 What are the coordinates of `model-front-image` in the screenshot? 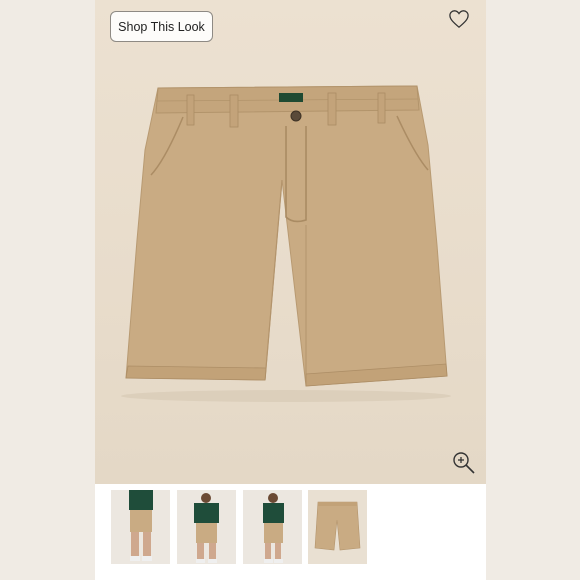 It's located at (140, 527).